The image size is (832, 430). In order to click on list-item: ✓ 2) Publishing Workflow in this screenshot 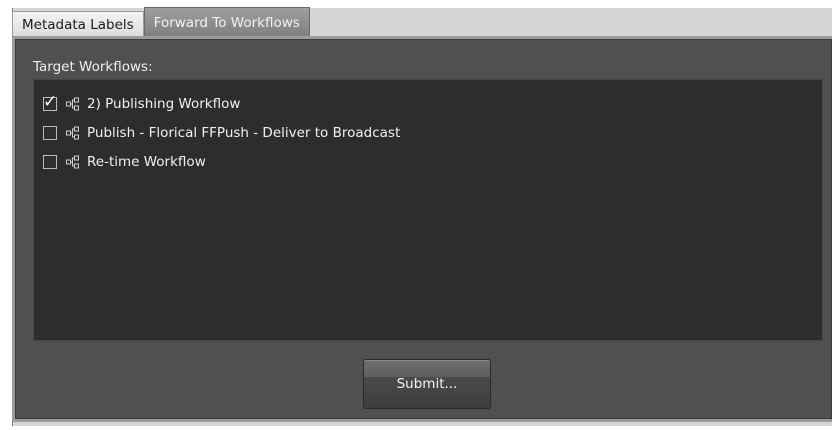, I will do `click(142, 103)`.